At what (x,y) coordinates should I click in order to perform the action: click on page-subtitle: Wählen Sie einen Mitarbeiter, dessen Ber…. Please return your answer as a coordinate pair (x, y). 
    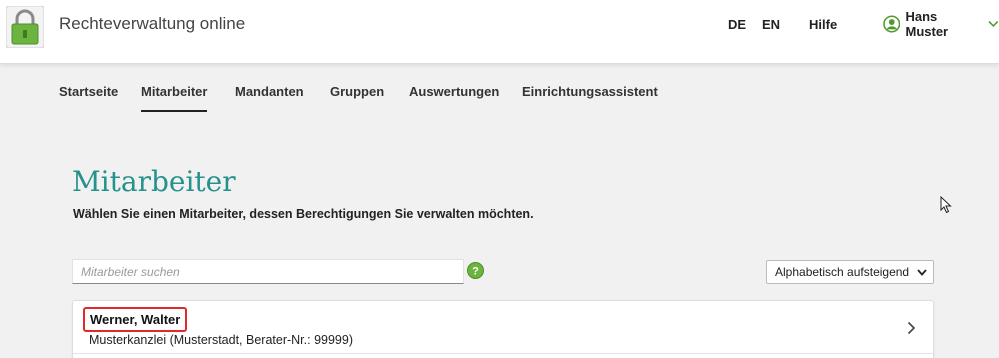
    Looking at the image, I should click on (303, 214).